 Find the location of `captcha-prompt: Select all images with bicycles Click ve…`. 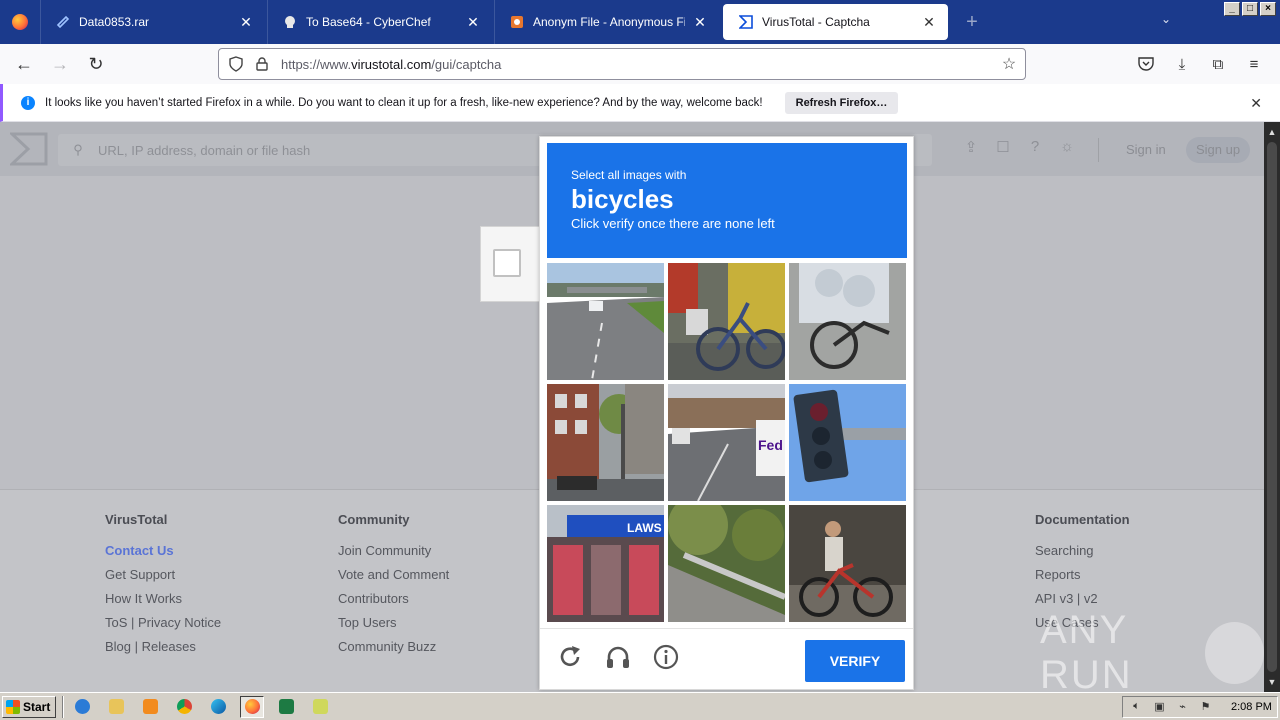

captcha-prompt: Select all images with bicycles Click ve… is located at coordinates (727, 200).